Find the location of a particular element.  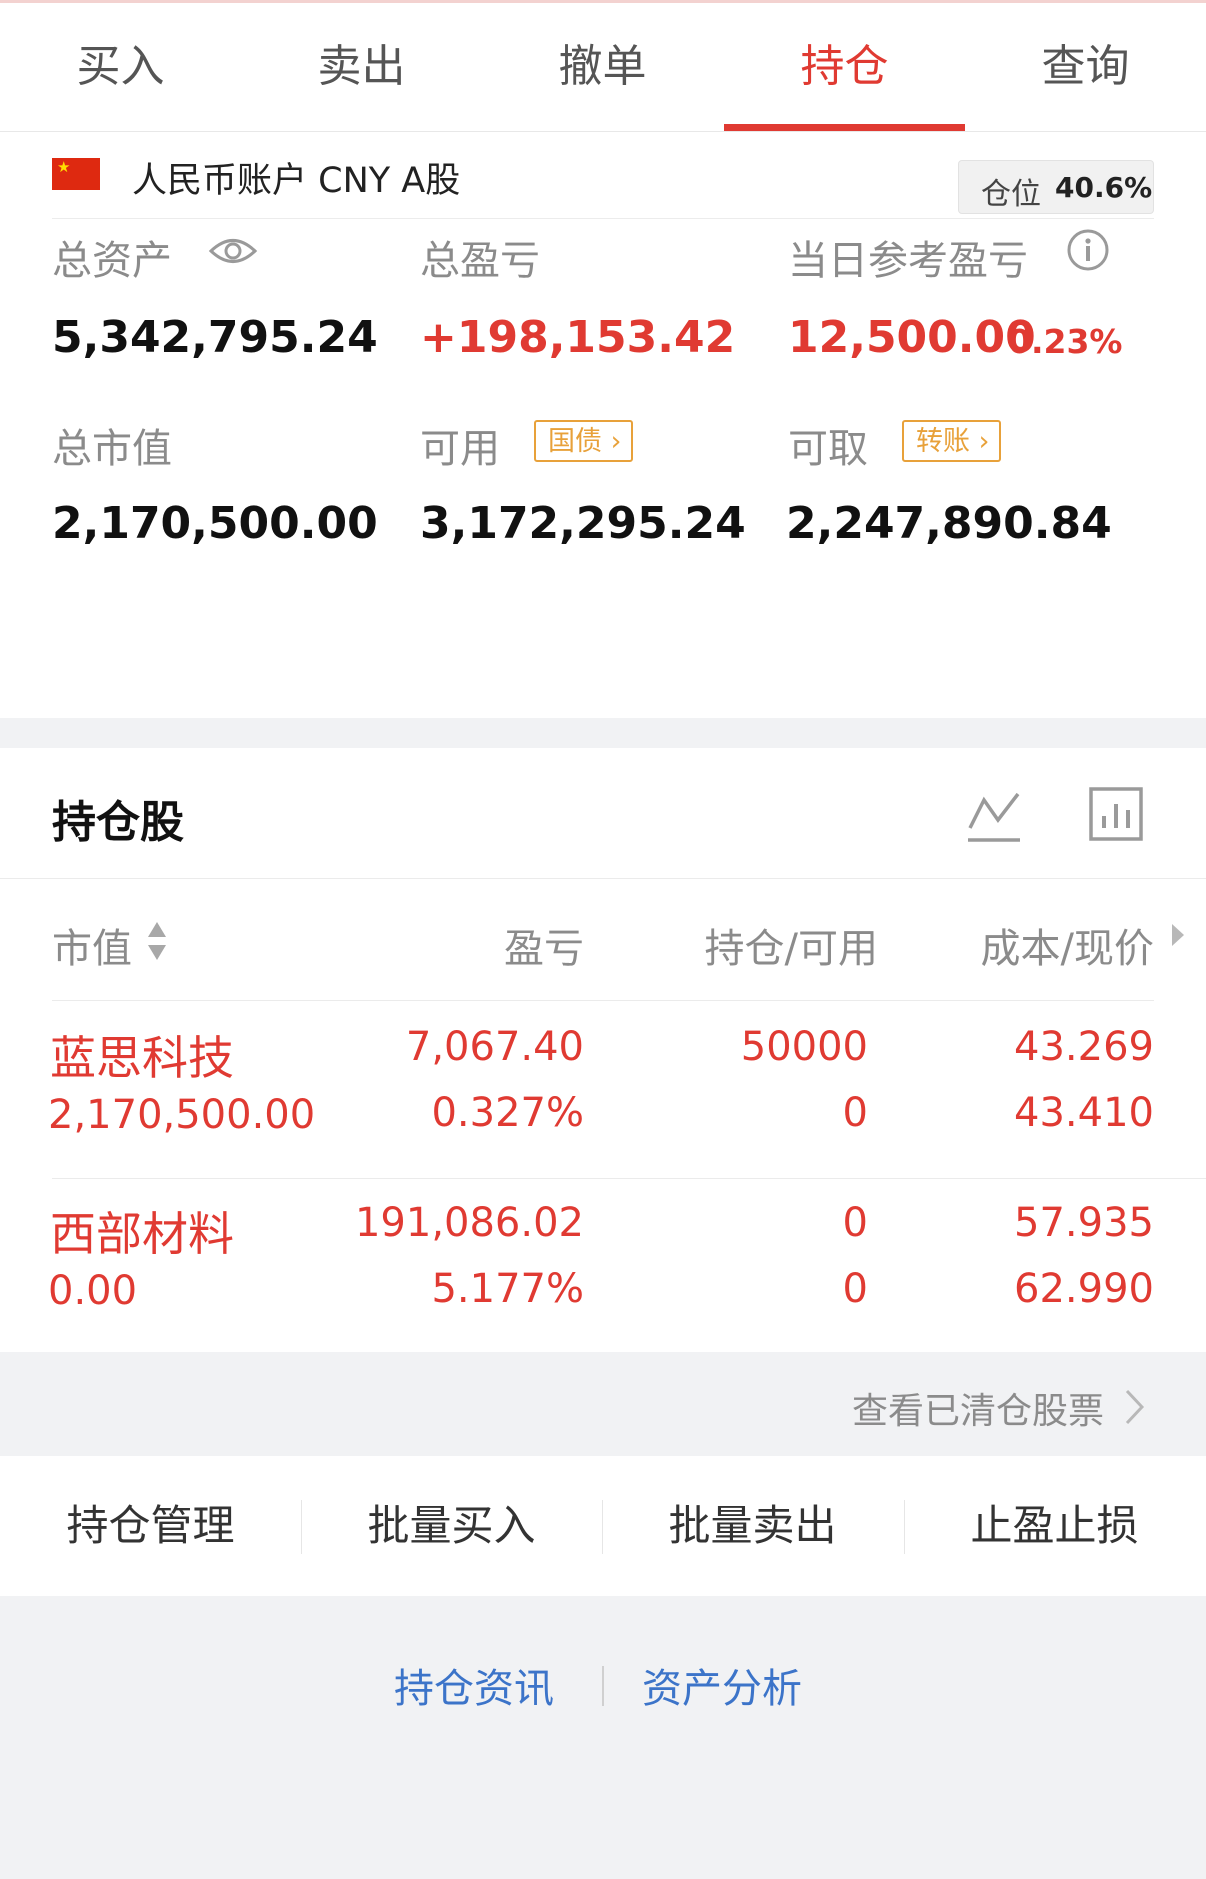

account-name: 人民币账户 CNY A股 is located at coordinates (296, 181).